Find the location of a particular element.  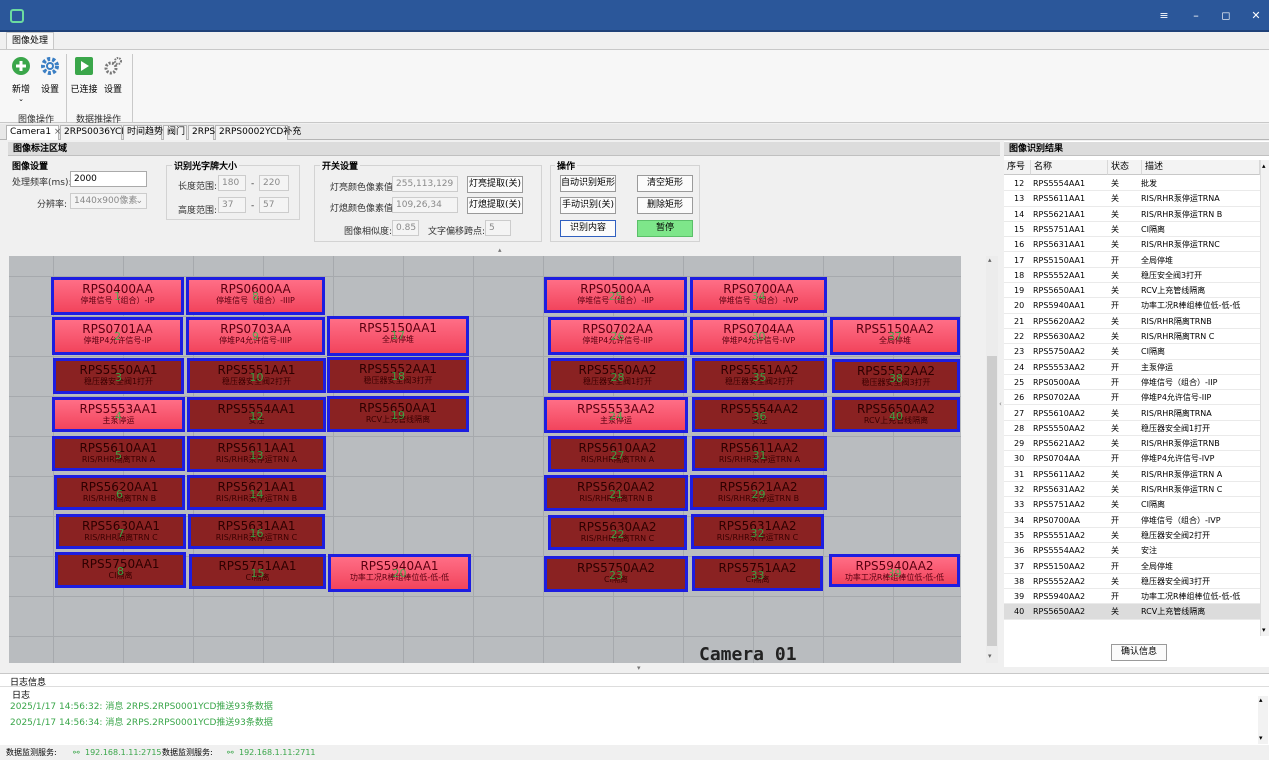

close-button: ✕ is located at coordinates (1256, 16).